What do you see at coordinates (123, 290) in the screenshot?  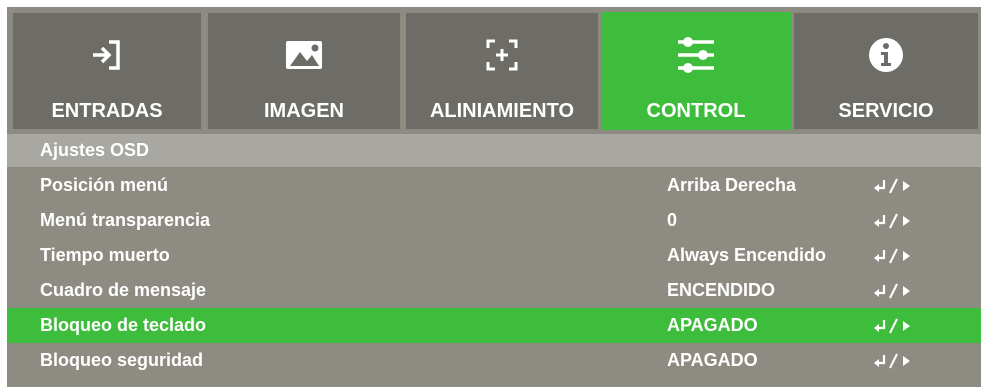 I see `row-label: Cuadro de mensaje` at bounding box center [123, 290].